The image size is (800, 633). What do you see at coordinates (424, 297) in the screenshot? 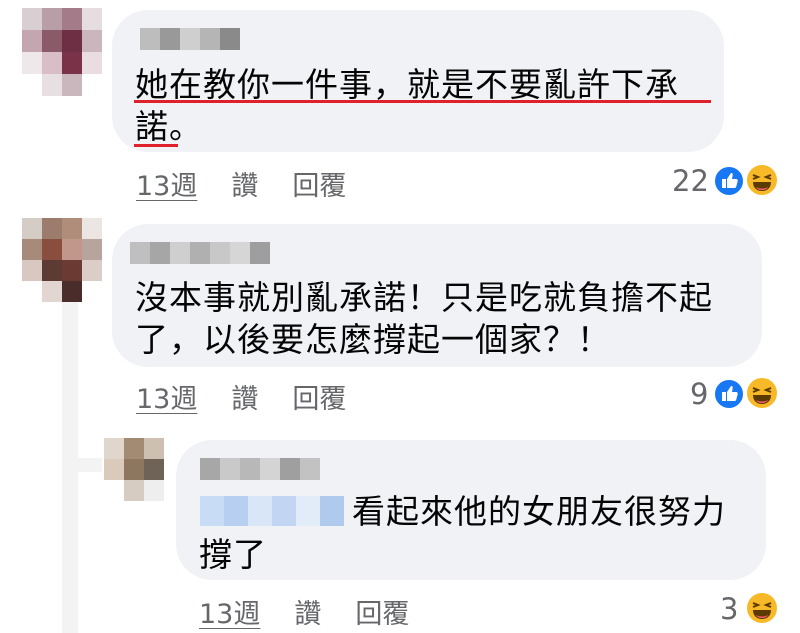
I see `comment-text-line1: 沒本事就別亂承諾！只是吃就負擔不起` at bounding box center [424, 297].